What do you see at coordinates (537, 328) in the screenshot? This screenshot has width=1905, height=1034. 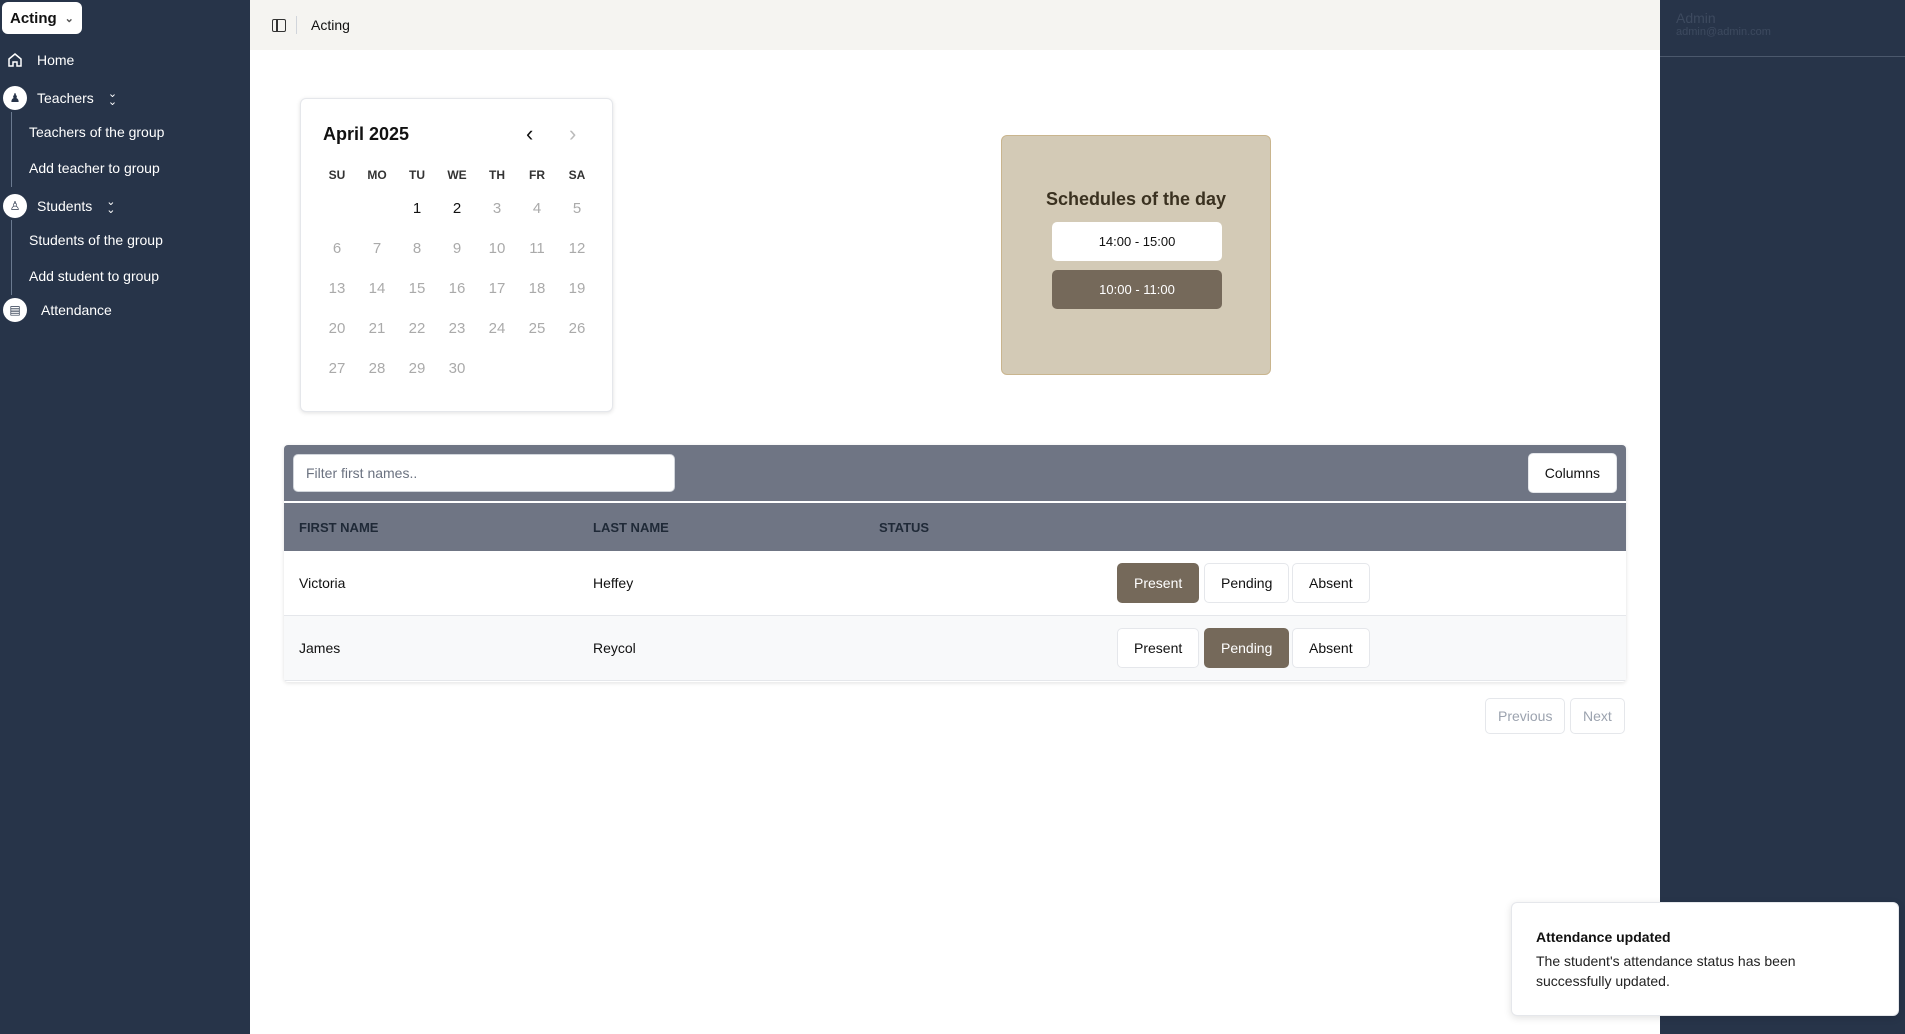 I see `calendar-day: 25` at bounding box center [537, 328].